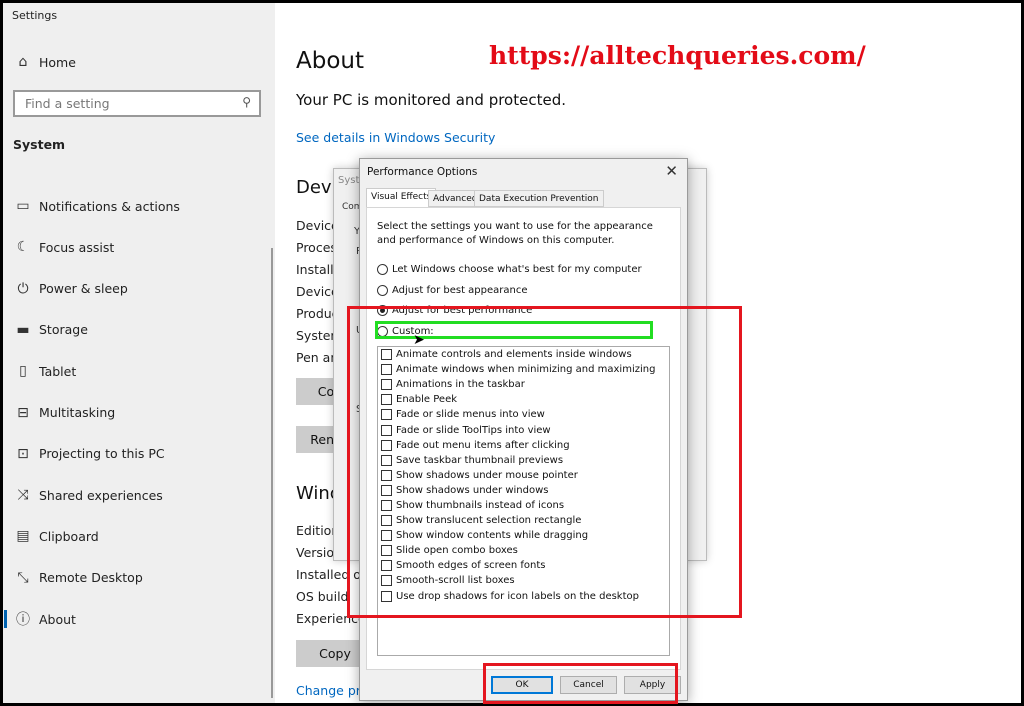  I want to click on watermark: https://alltechqueries.com/, so click(677, 55).